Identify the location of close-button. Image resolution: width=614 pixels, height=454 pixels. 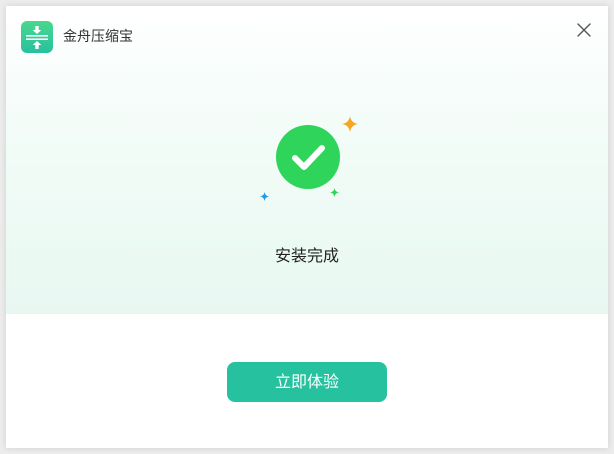
(584, 30).